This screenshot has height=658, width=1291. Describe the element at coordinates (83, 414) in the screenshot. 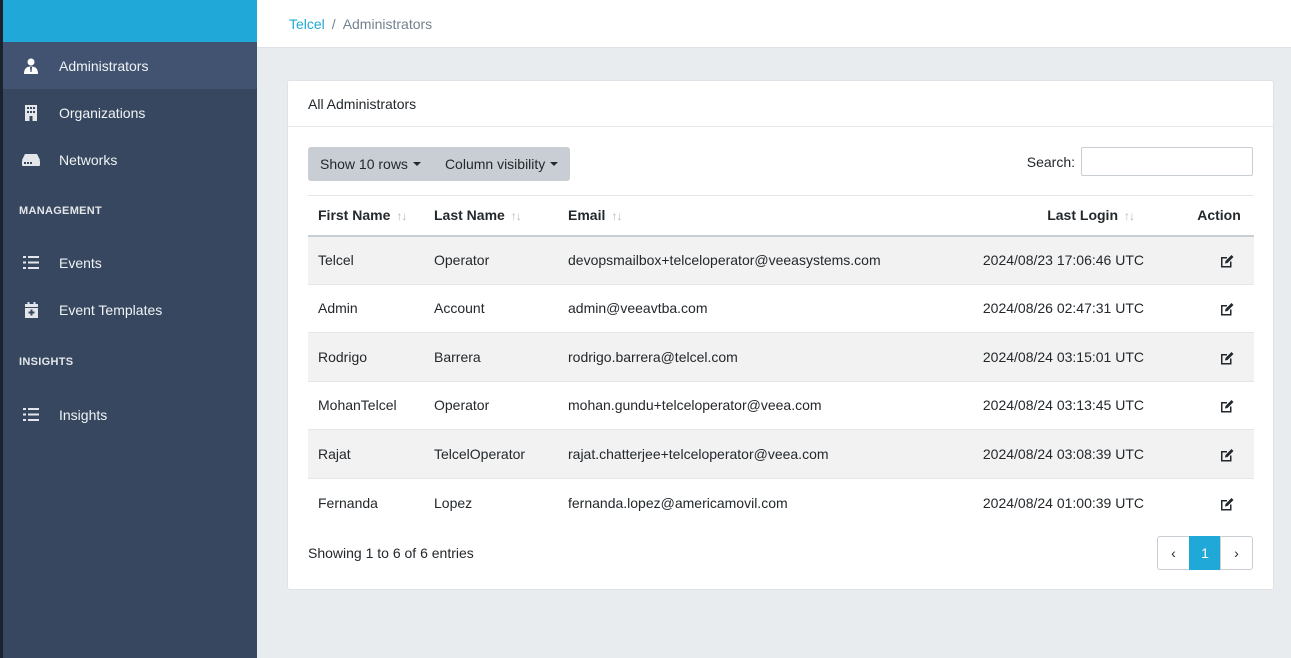

I see `sidebar-item-label: Insights` at that location.